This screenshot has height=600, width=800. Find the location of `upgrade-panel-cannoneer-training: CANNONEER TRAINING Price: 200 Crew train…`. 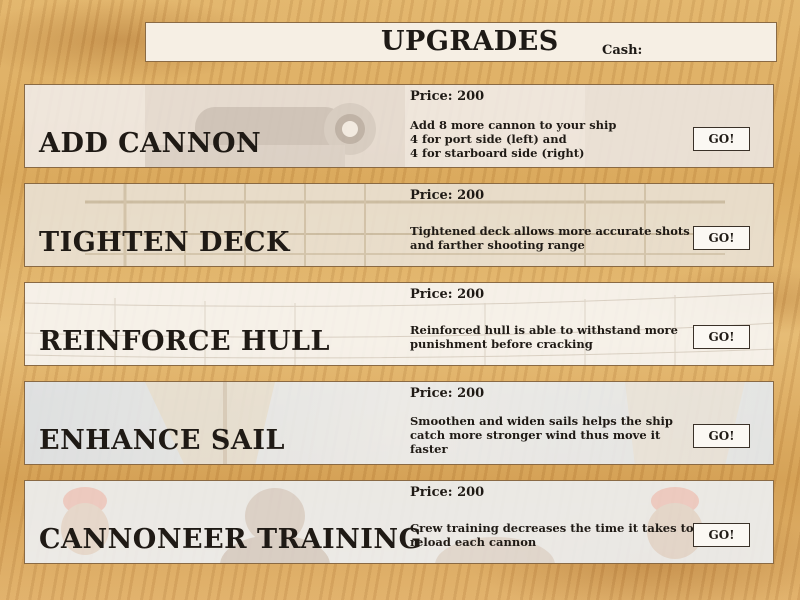

upgrade-panel-cannoneer-training: CANNONEER TRAINING Price: 200 Crew train… is located at coordinates (399, 522).